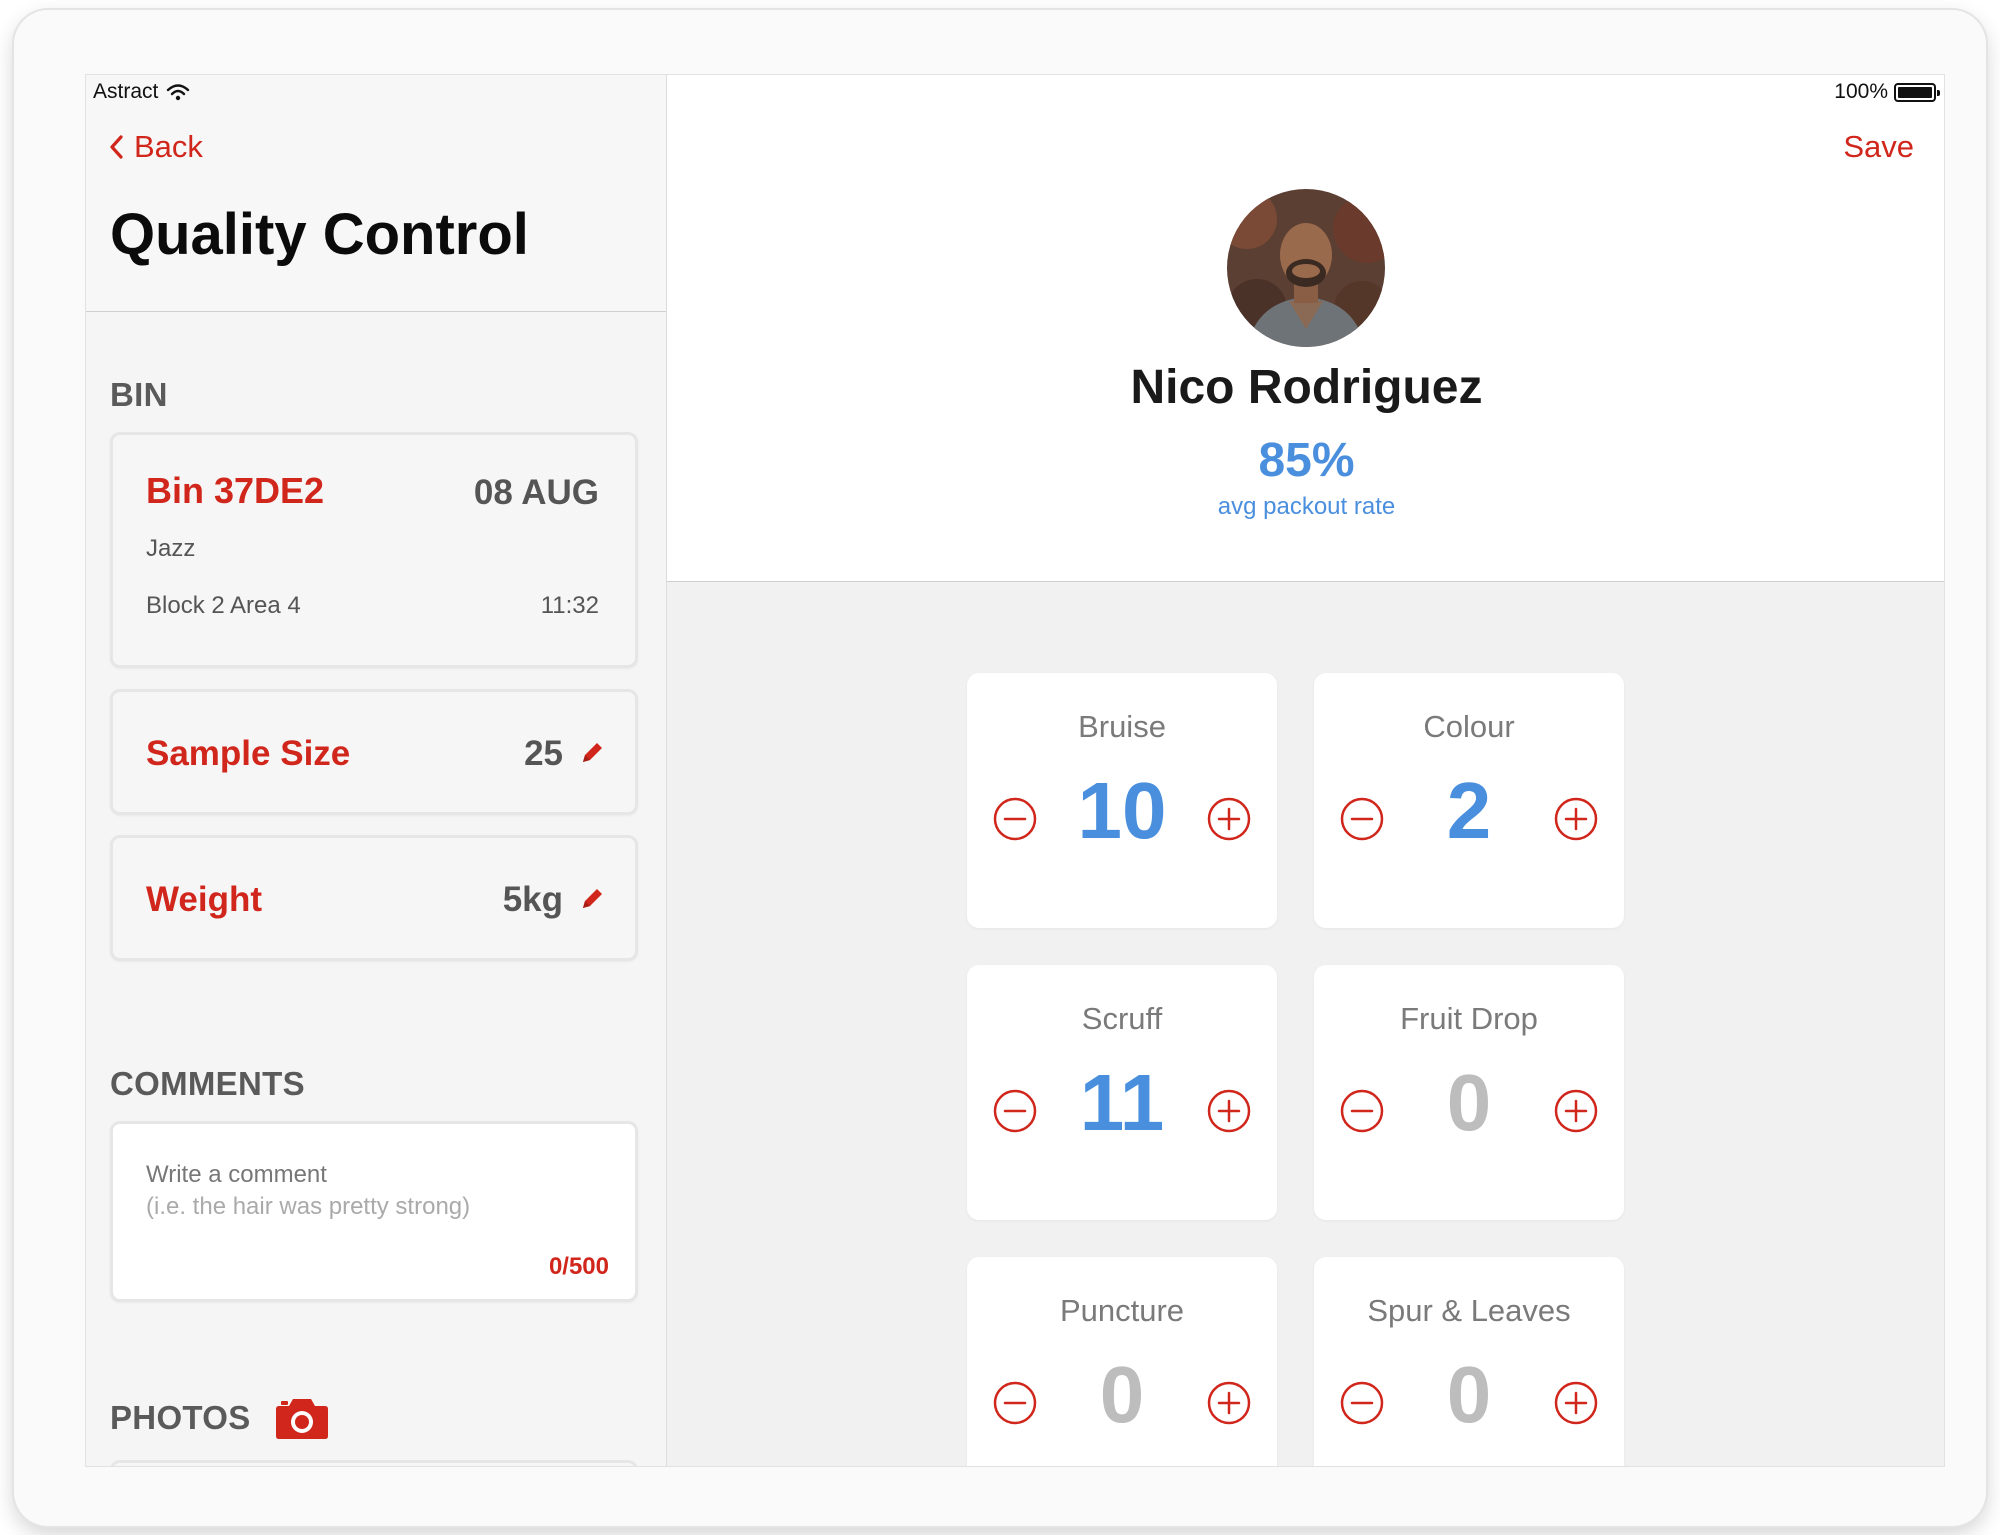  I want to click on defect-count: 10, so click(1122, 810).